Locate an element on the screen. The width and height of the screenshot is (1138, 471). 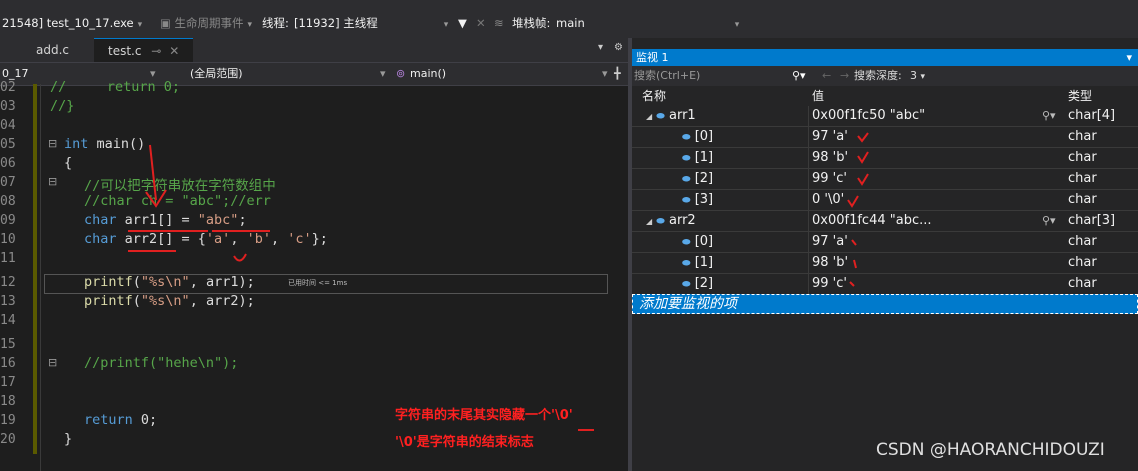
watermark: CSDN @HAORANCHIDOUZI is located at coordinates (990, 450).